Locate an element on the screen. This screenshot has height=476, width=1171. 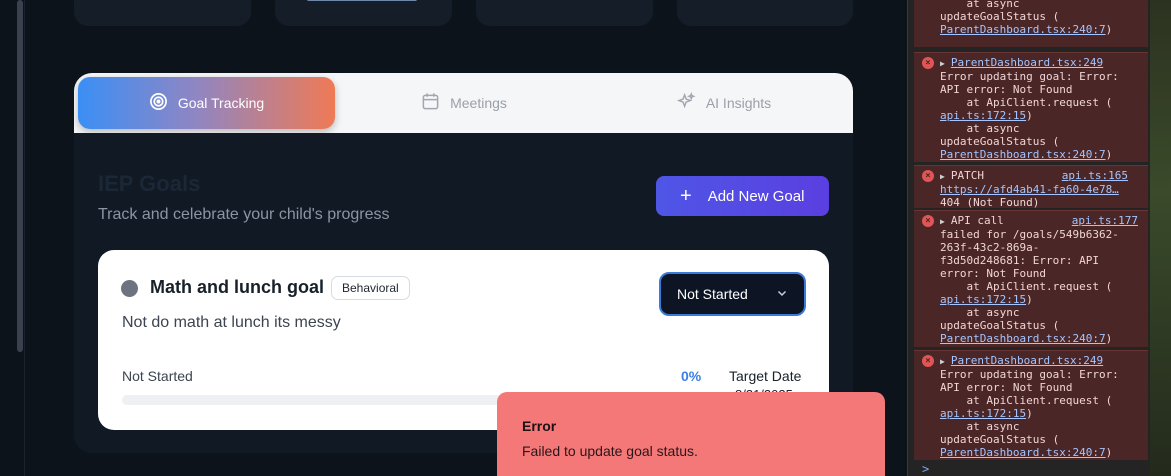
category-badge: Behavioral is located at coordinates (370, 288).